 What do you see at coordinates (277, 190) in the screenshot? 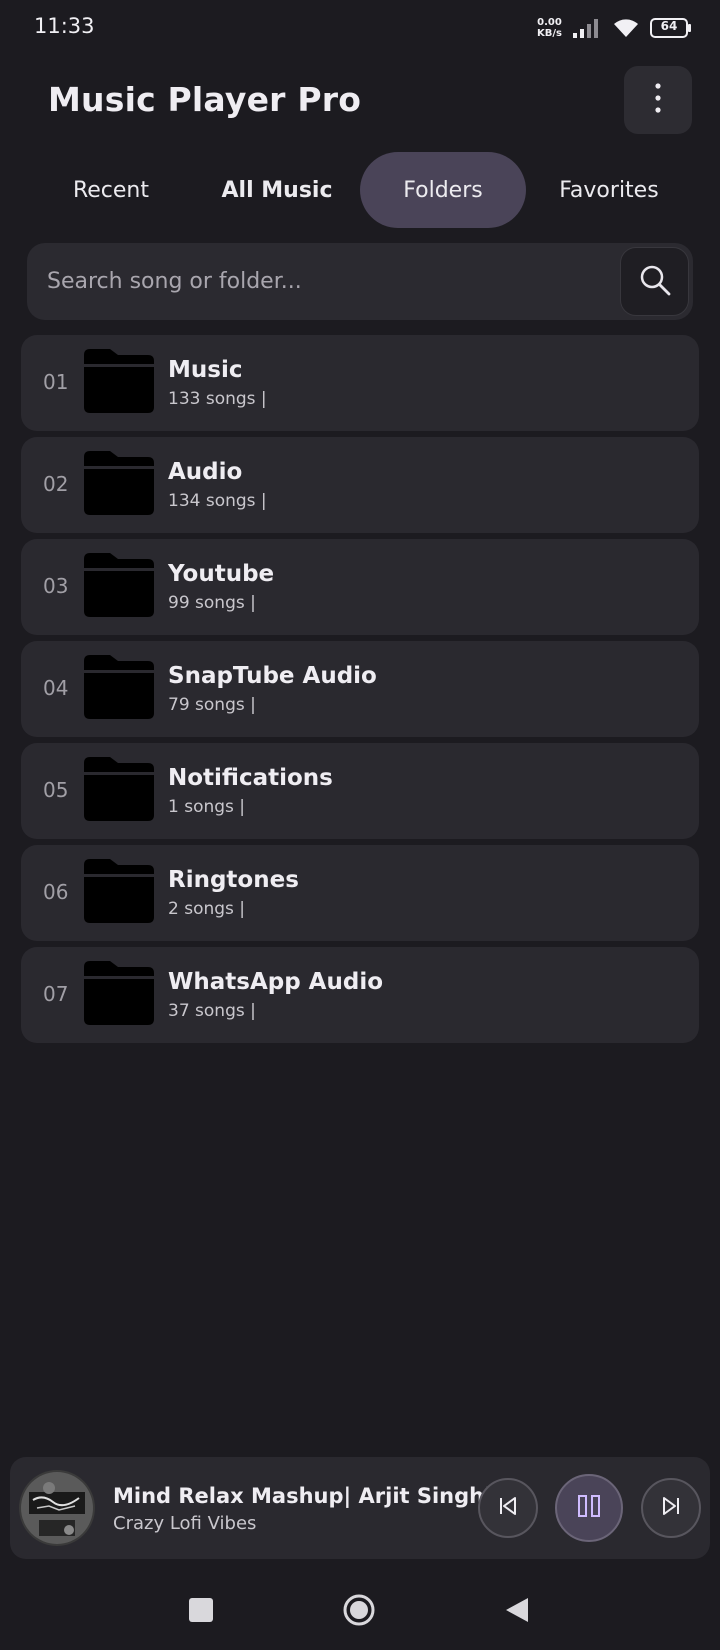
I see `tab-all-music: All Music` at bounding box center [277, 190].